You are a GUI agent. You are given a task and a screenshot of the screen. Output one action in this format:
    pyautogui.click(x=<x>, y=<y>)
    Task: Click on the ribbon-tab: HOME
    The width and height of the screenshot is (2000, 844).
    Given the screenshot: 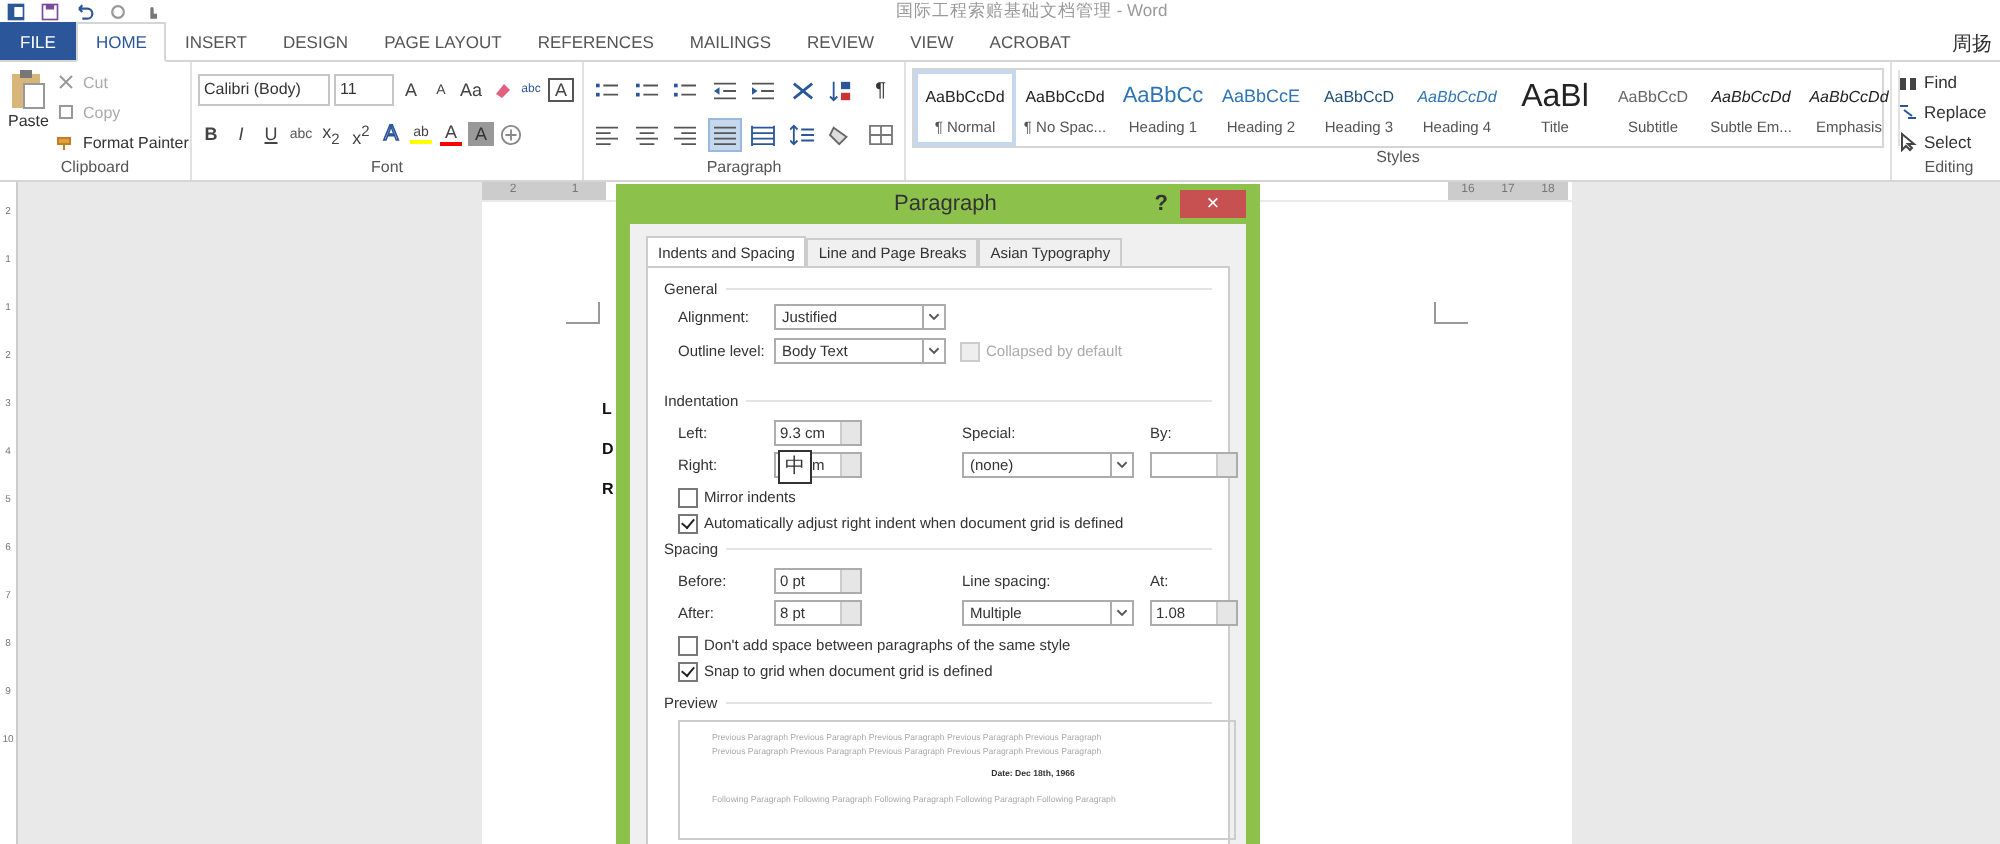 What is the action you would take?
    pyautogui.click(x=121, y=42)
    